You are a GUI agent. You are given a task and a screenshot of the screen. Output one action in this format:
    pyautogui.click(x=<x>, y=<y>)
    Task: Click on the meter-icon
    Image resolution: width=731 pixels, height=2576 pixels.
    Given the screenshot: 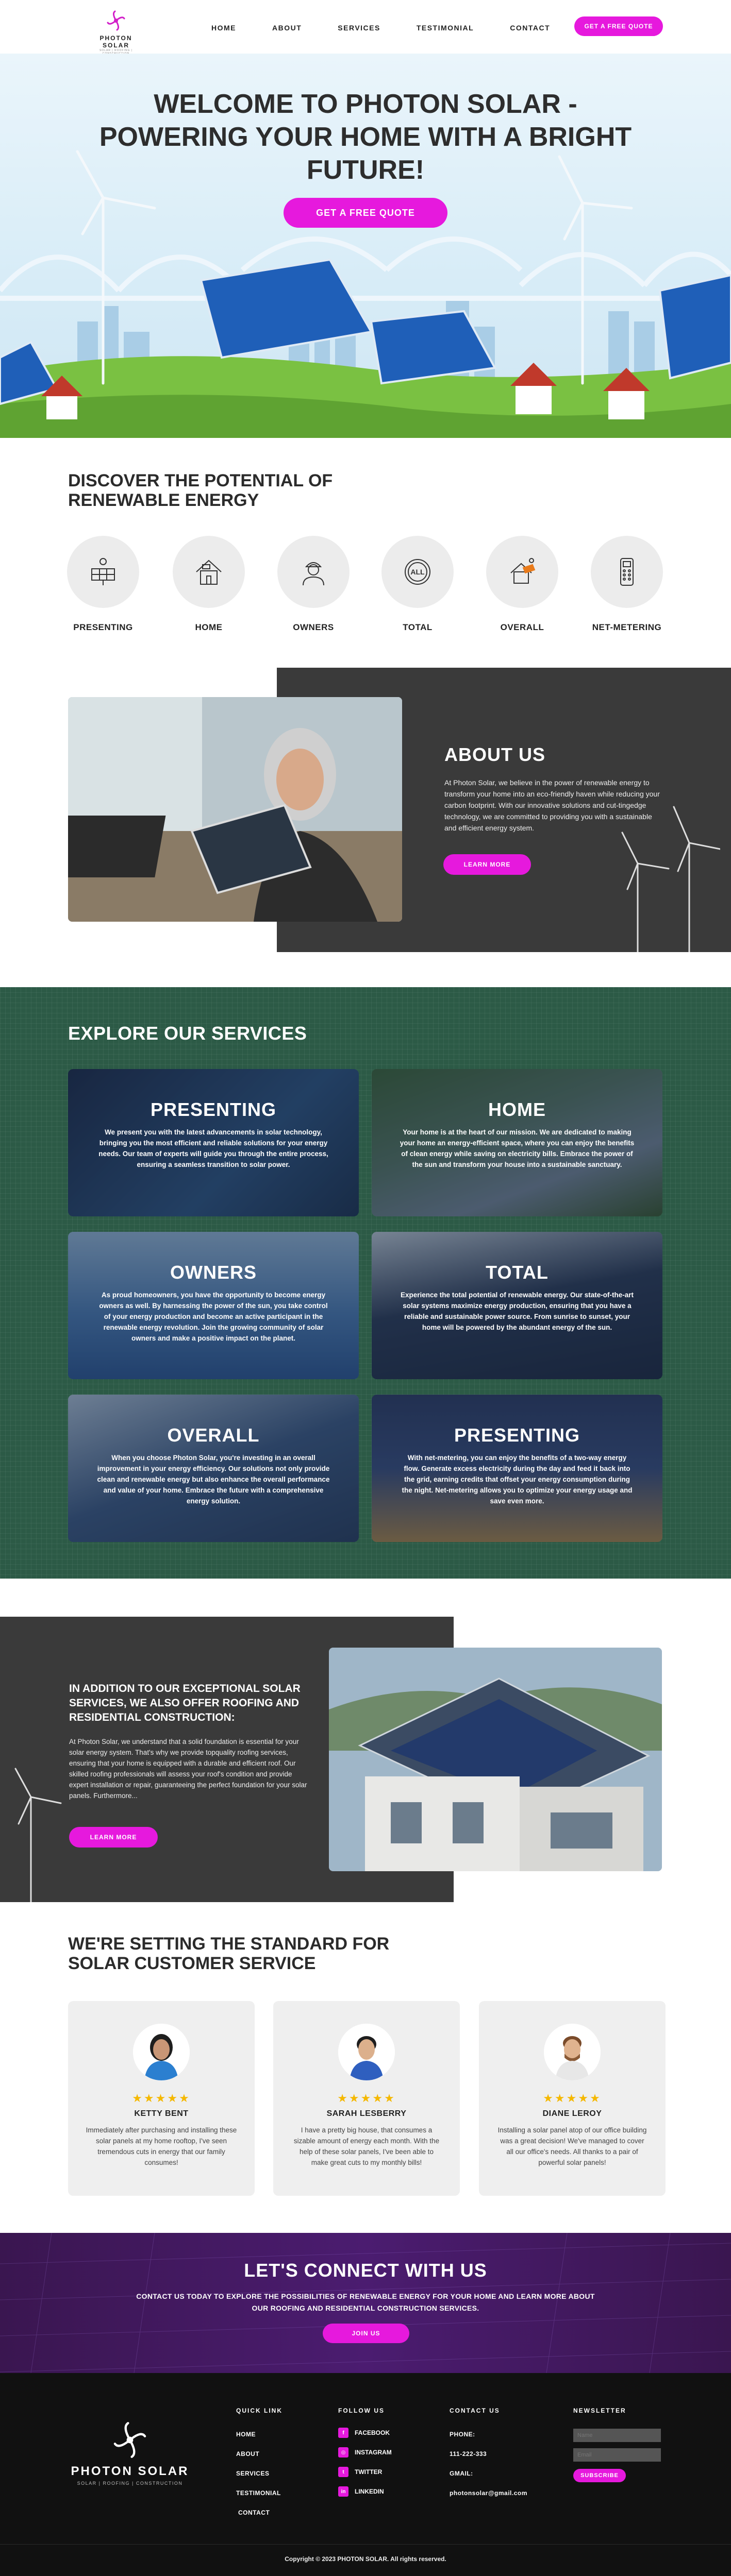 What is the action you would take?
    pyautogui.click(x=627, y=572)
    